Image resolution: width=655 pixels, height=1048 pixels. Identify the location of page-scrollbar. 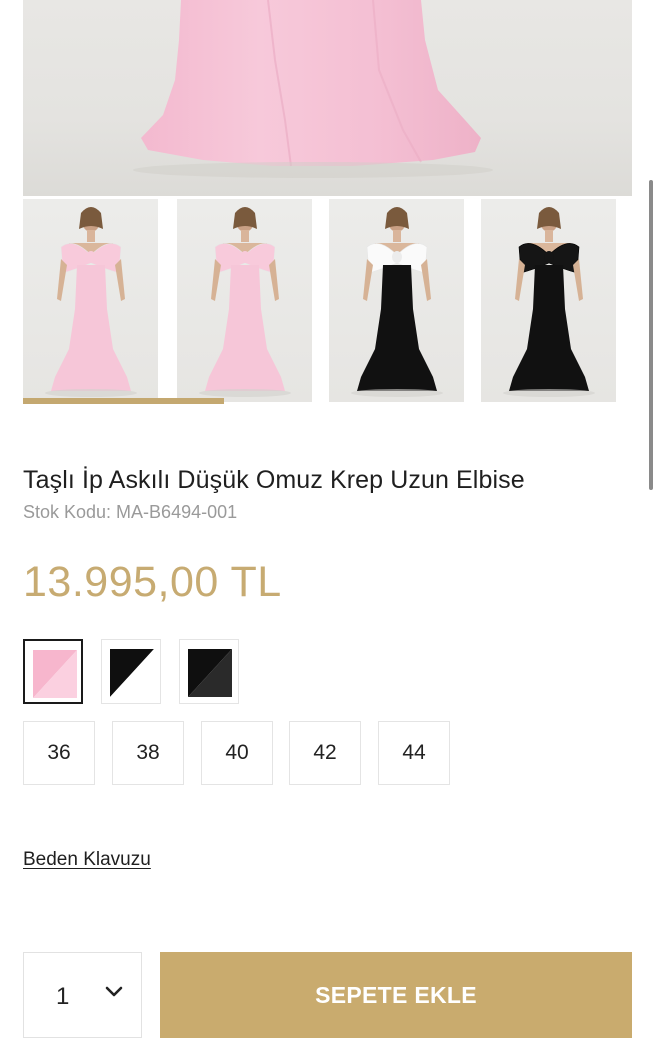
(651, 335).